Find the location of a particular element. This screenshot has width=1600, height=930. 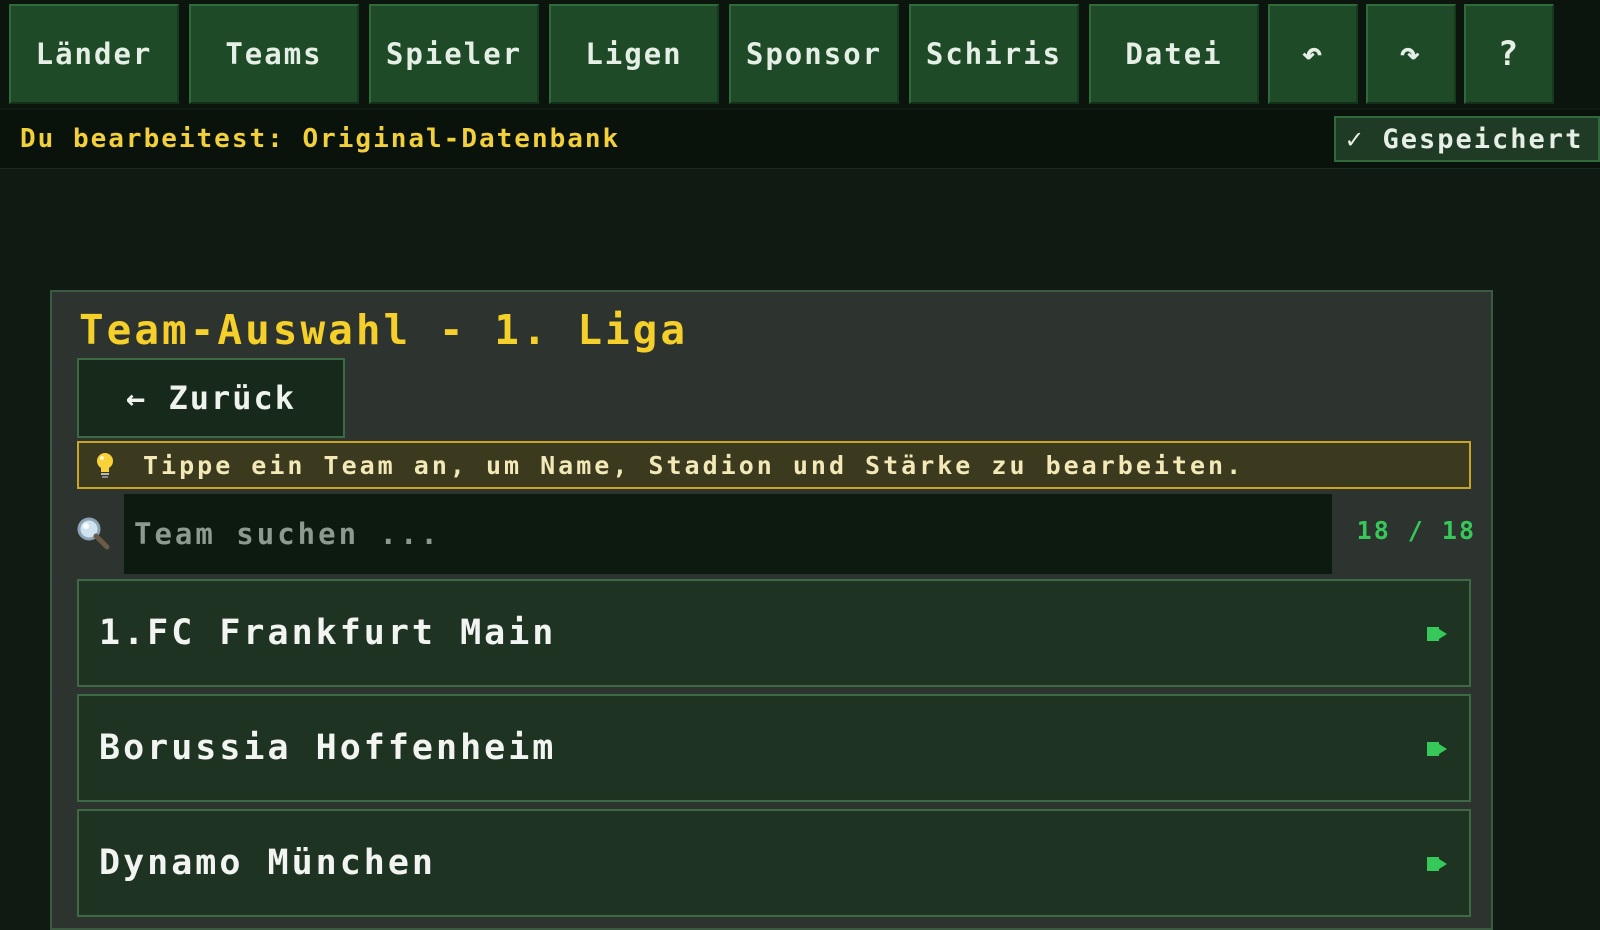

laender-button: Länder is located at coordinates (94, 54).